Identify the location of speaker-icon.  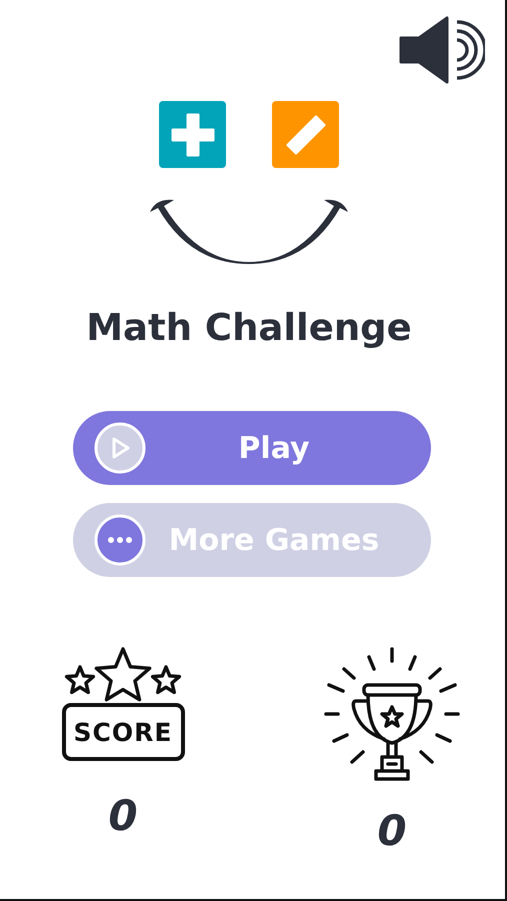
(442, 50).